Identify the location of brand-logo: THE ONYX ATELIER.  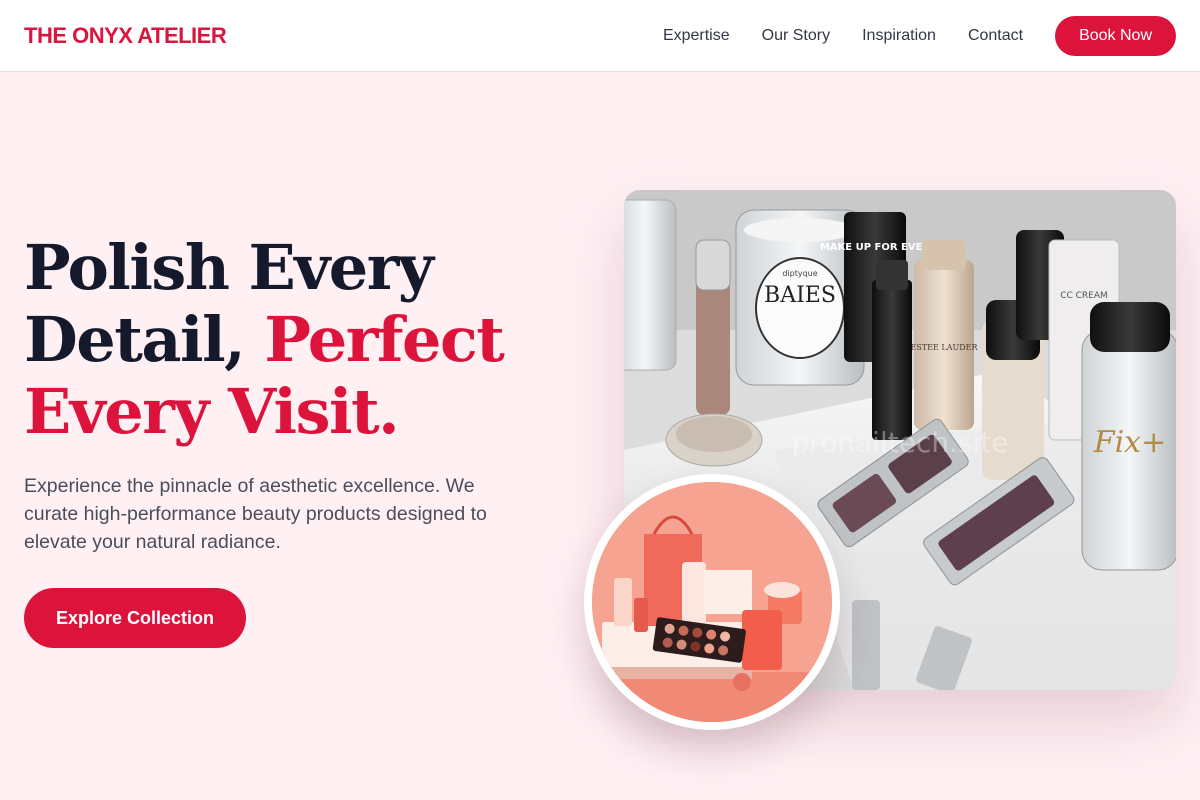
(125, 36).